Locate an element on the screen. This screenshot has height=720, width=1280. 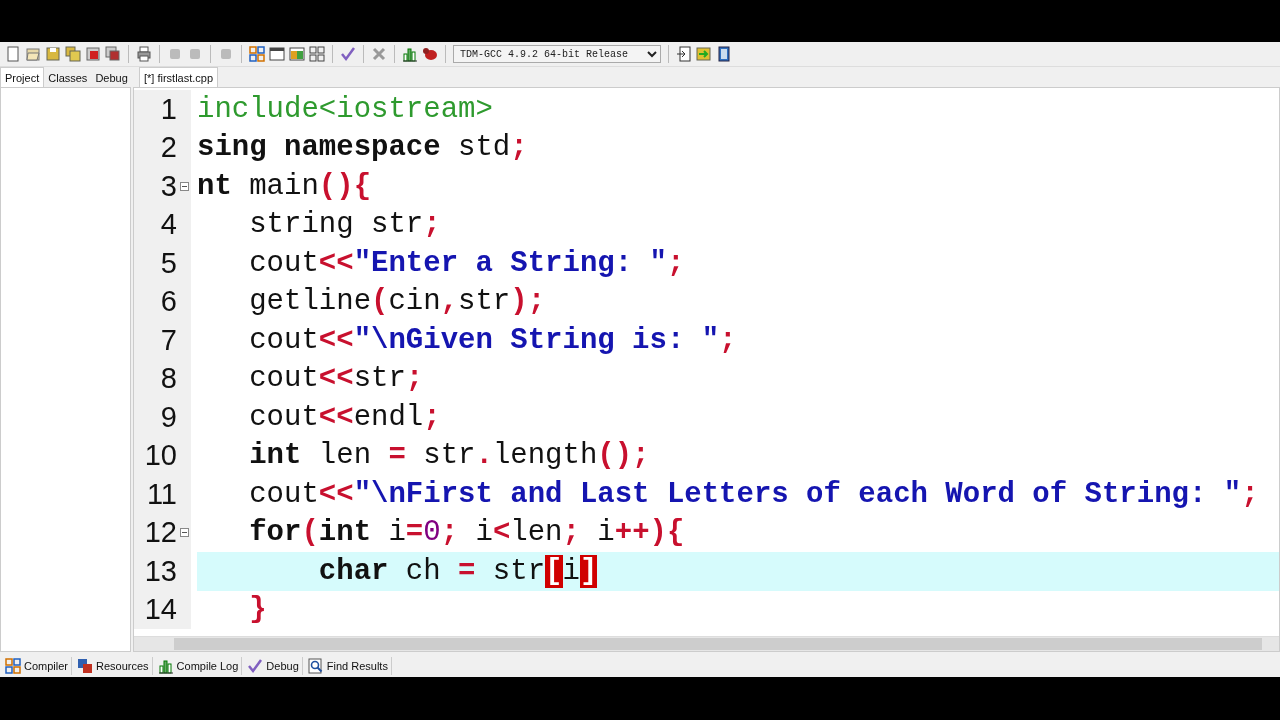
folder-icon is located at coordinates (33, 54).